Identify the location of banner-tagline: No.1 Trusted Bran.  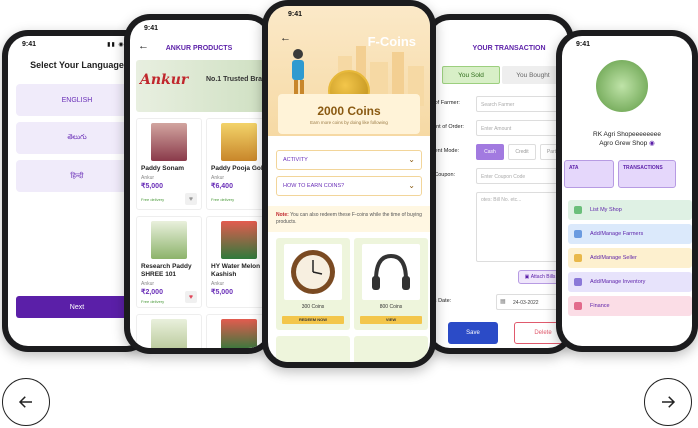
(236, 79).